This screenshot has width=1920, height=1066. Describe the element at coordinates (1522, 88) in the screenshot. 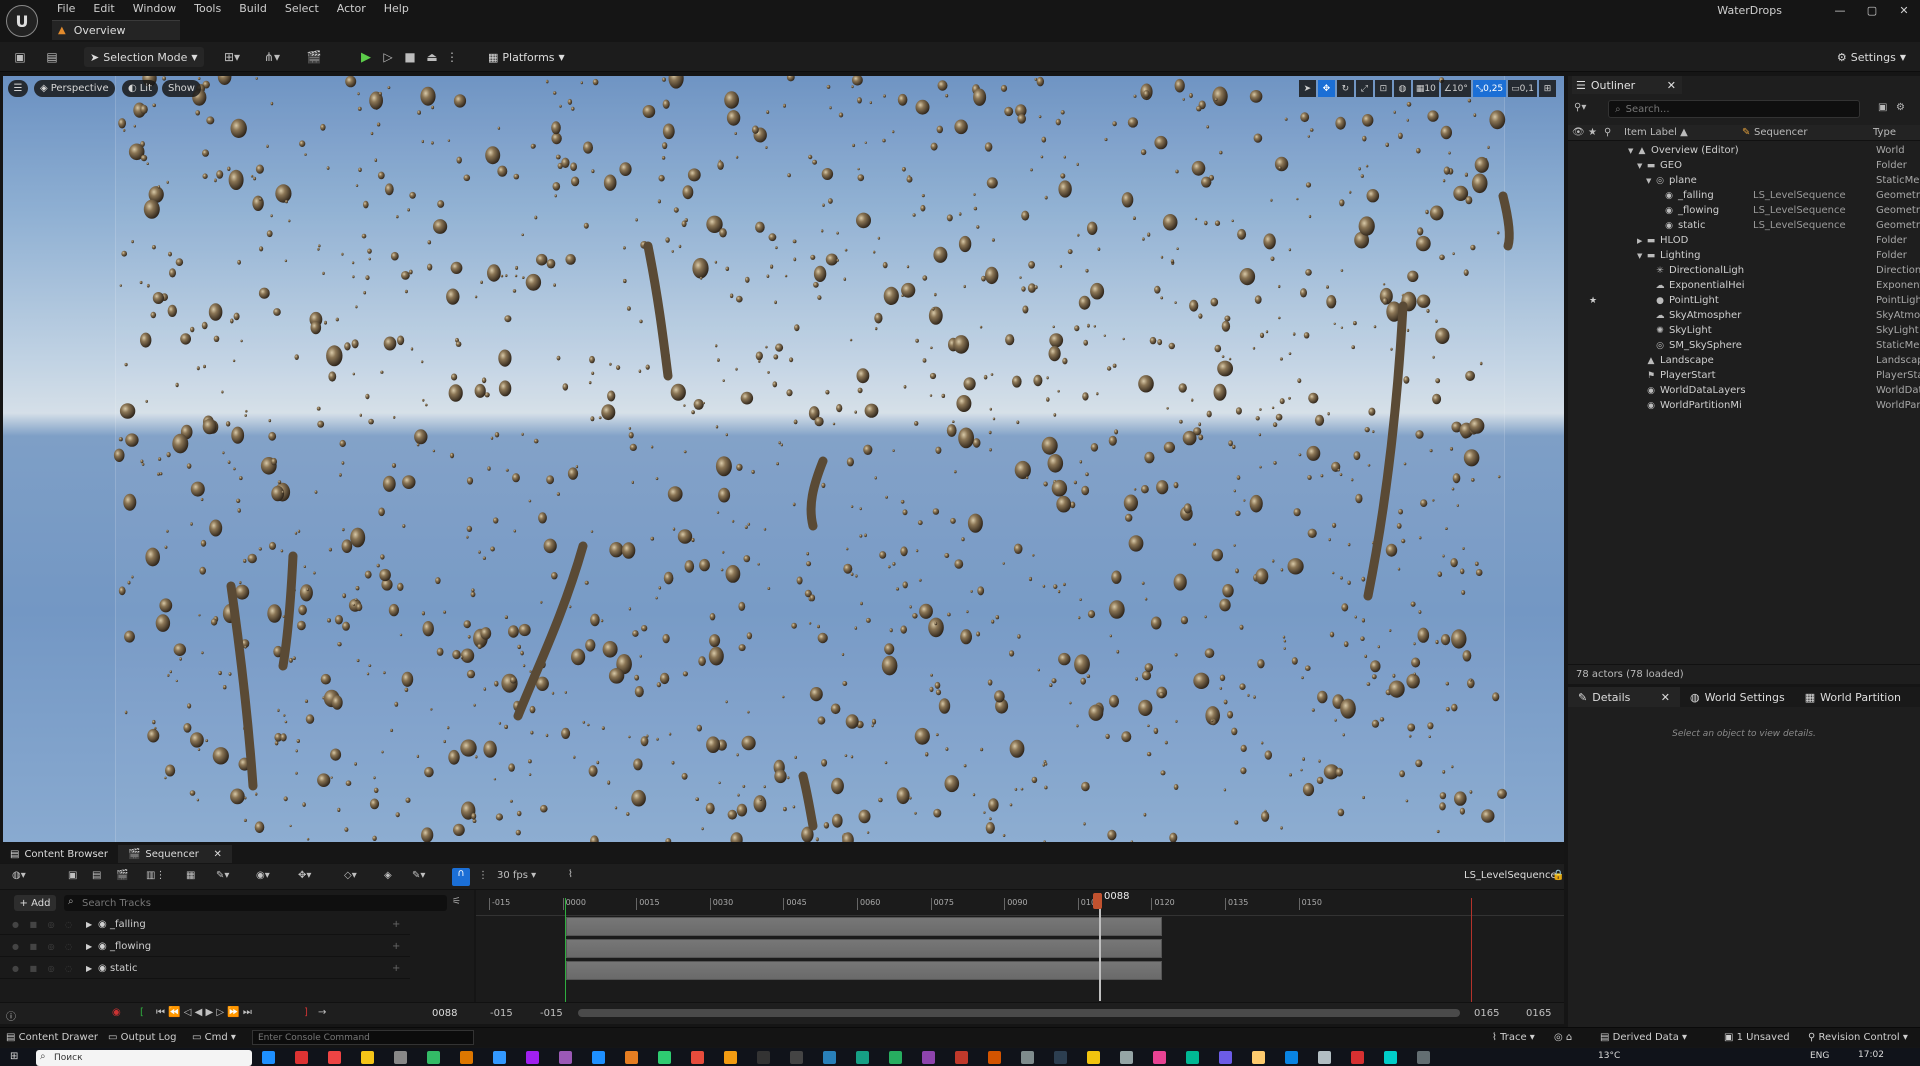

I see `camera-speed-button: ▭ 0,1` at that location.